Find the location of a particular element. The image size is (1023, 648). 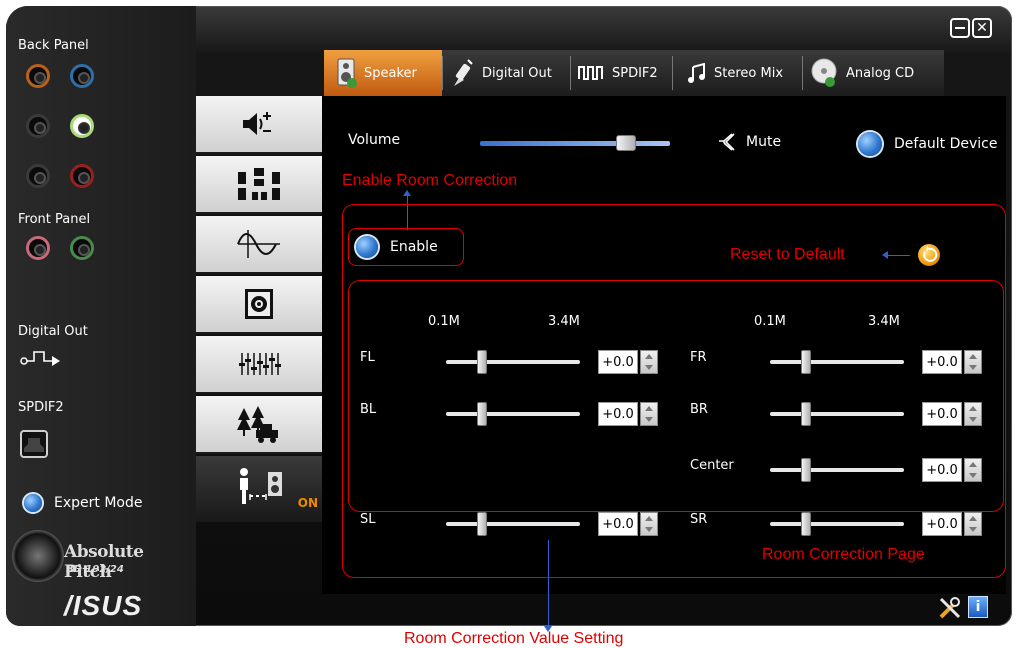

default-device-radio-icon is located at coordinates (870, 144).